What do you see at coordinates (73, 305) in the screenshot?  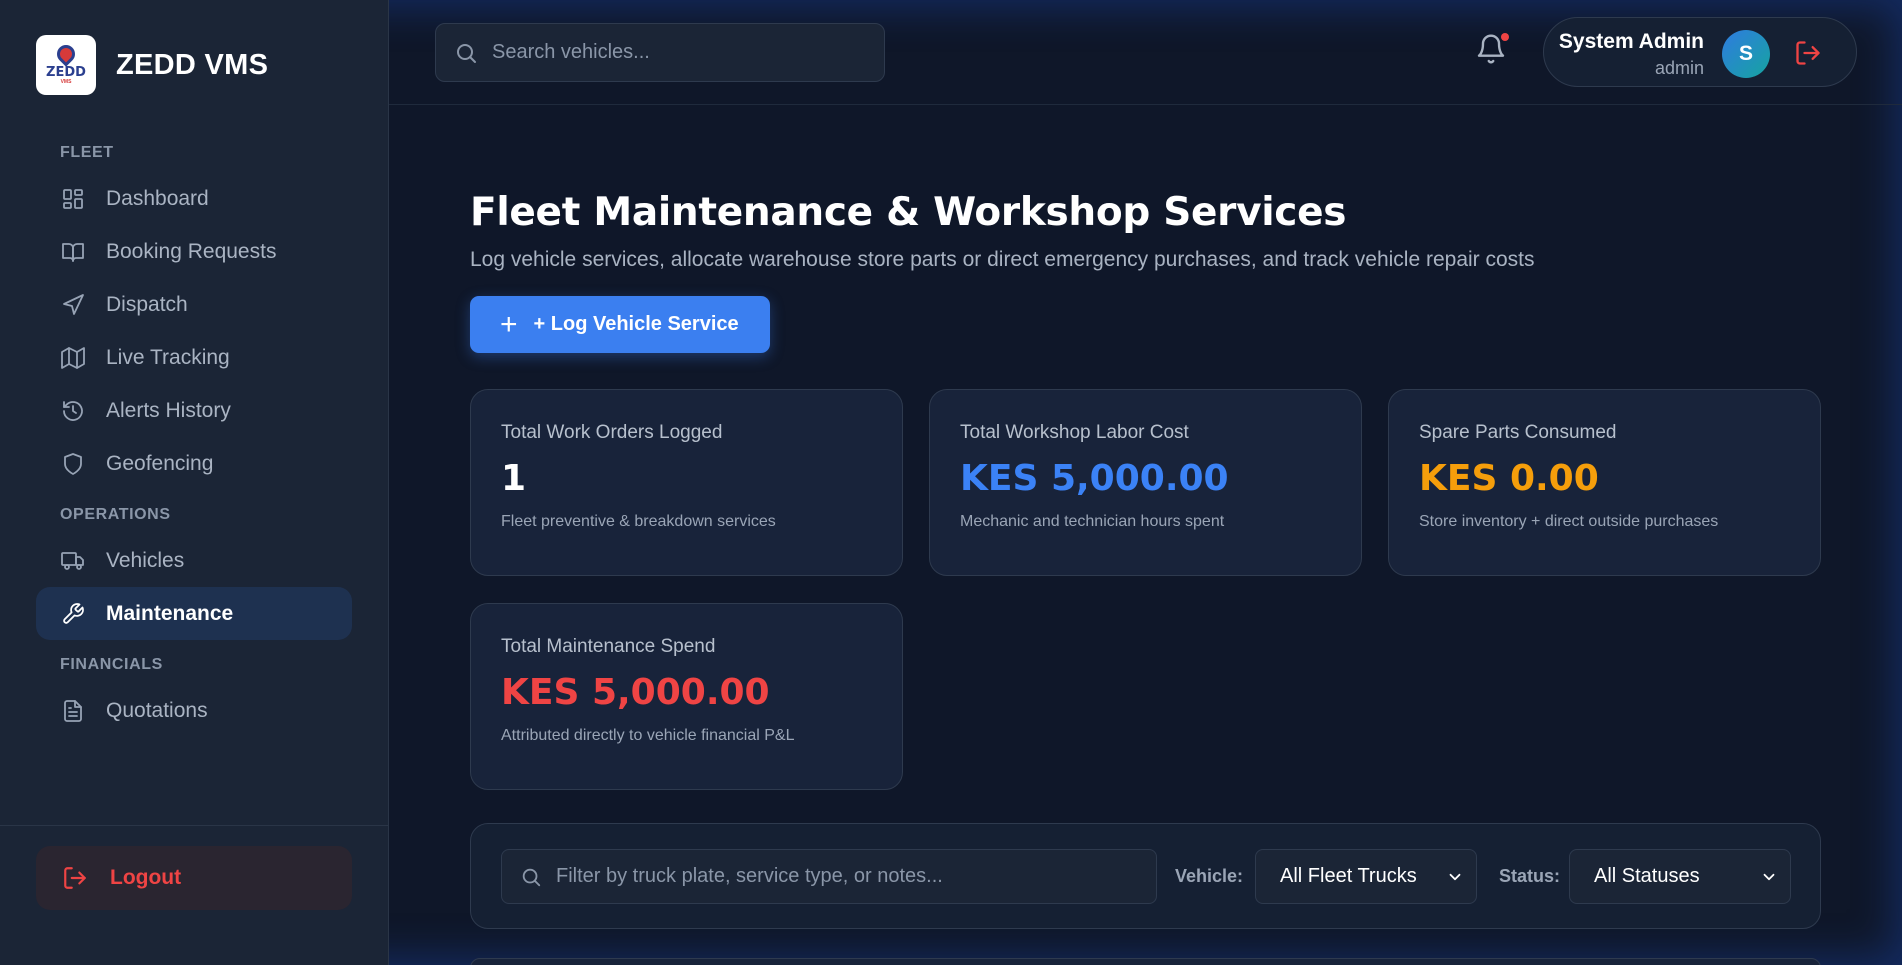 I see `navigation-icon` at bounding box center [73, 305].